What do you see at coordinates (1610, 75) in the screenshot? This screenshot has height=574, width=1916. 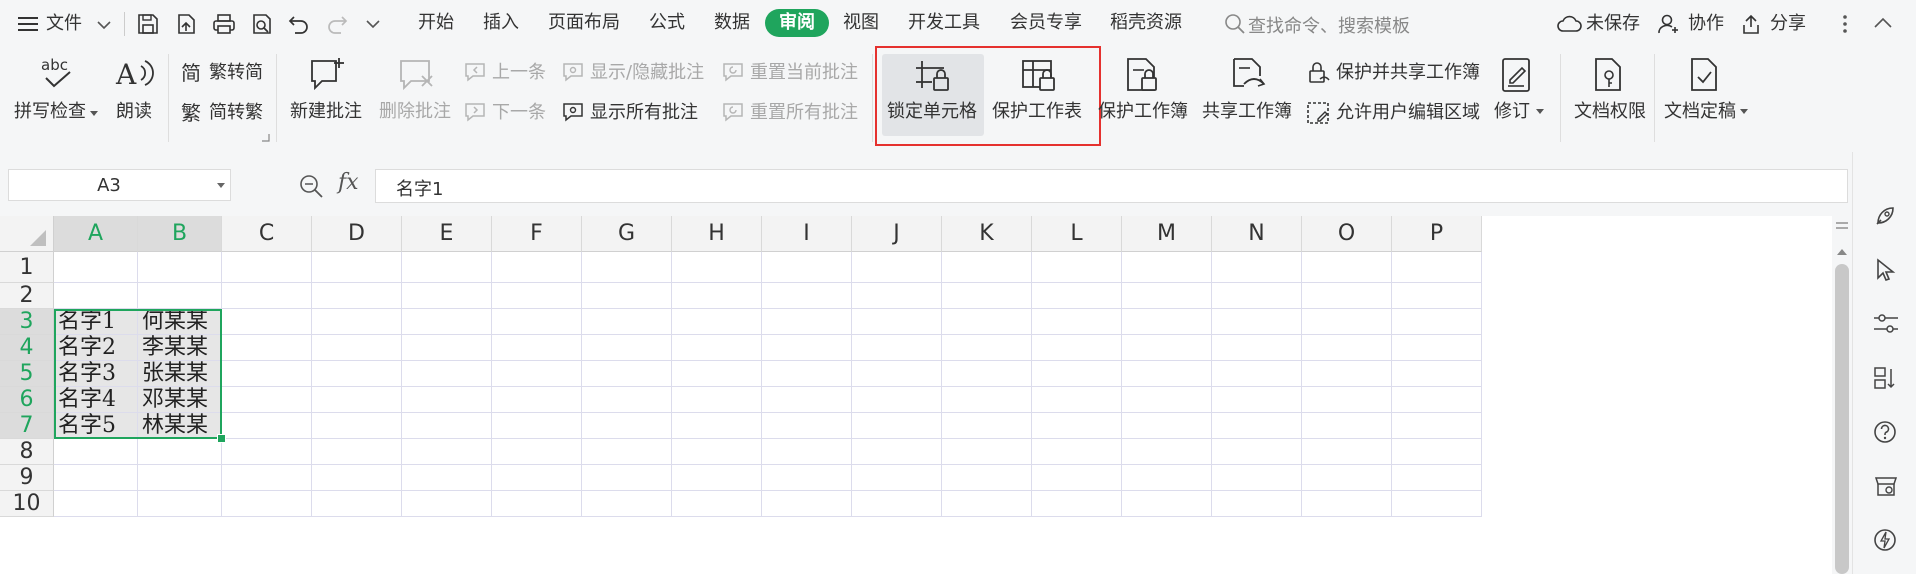 I see `doc-permissions-icon` at bounding box center [1610, 75].